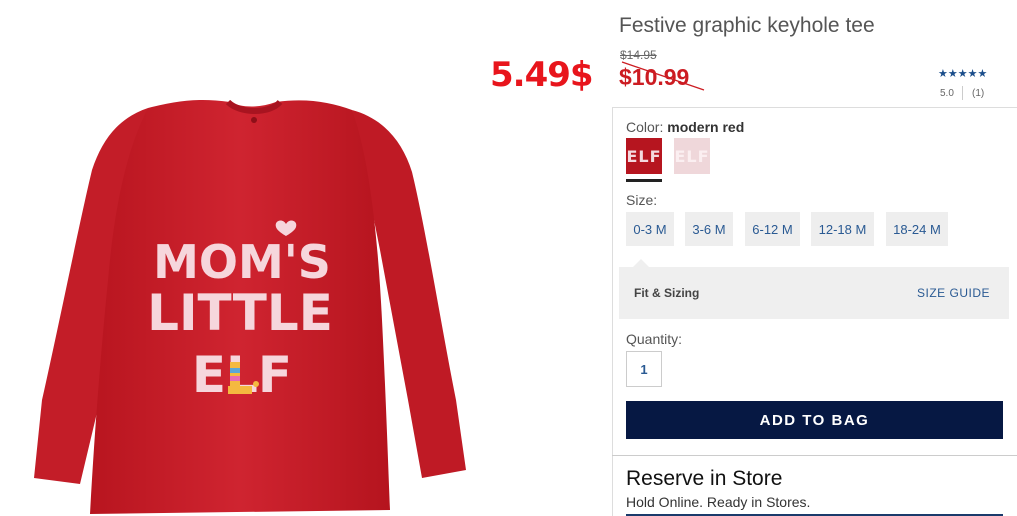 The width and height of the screenshot is (1017, 516). Describe the element at coordinates (667, 293) in the screenshot. I see `fit-sizing-label: Fit & Sizing` at that location.